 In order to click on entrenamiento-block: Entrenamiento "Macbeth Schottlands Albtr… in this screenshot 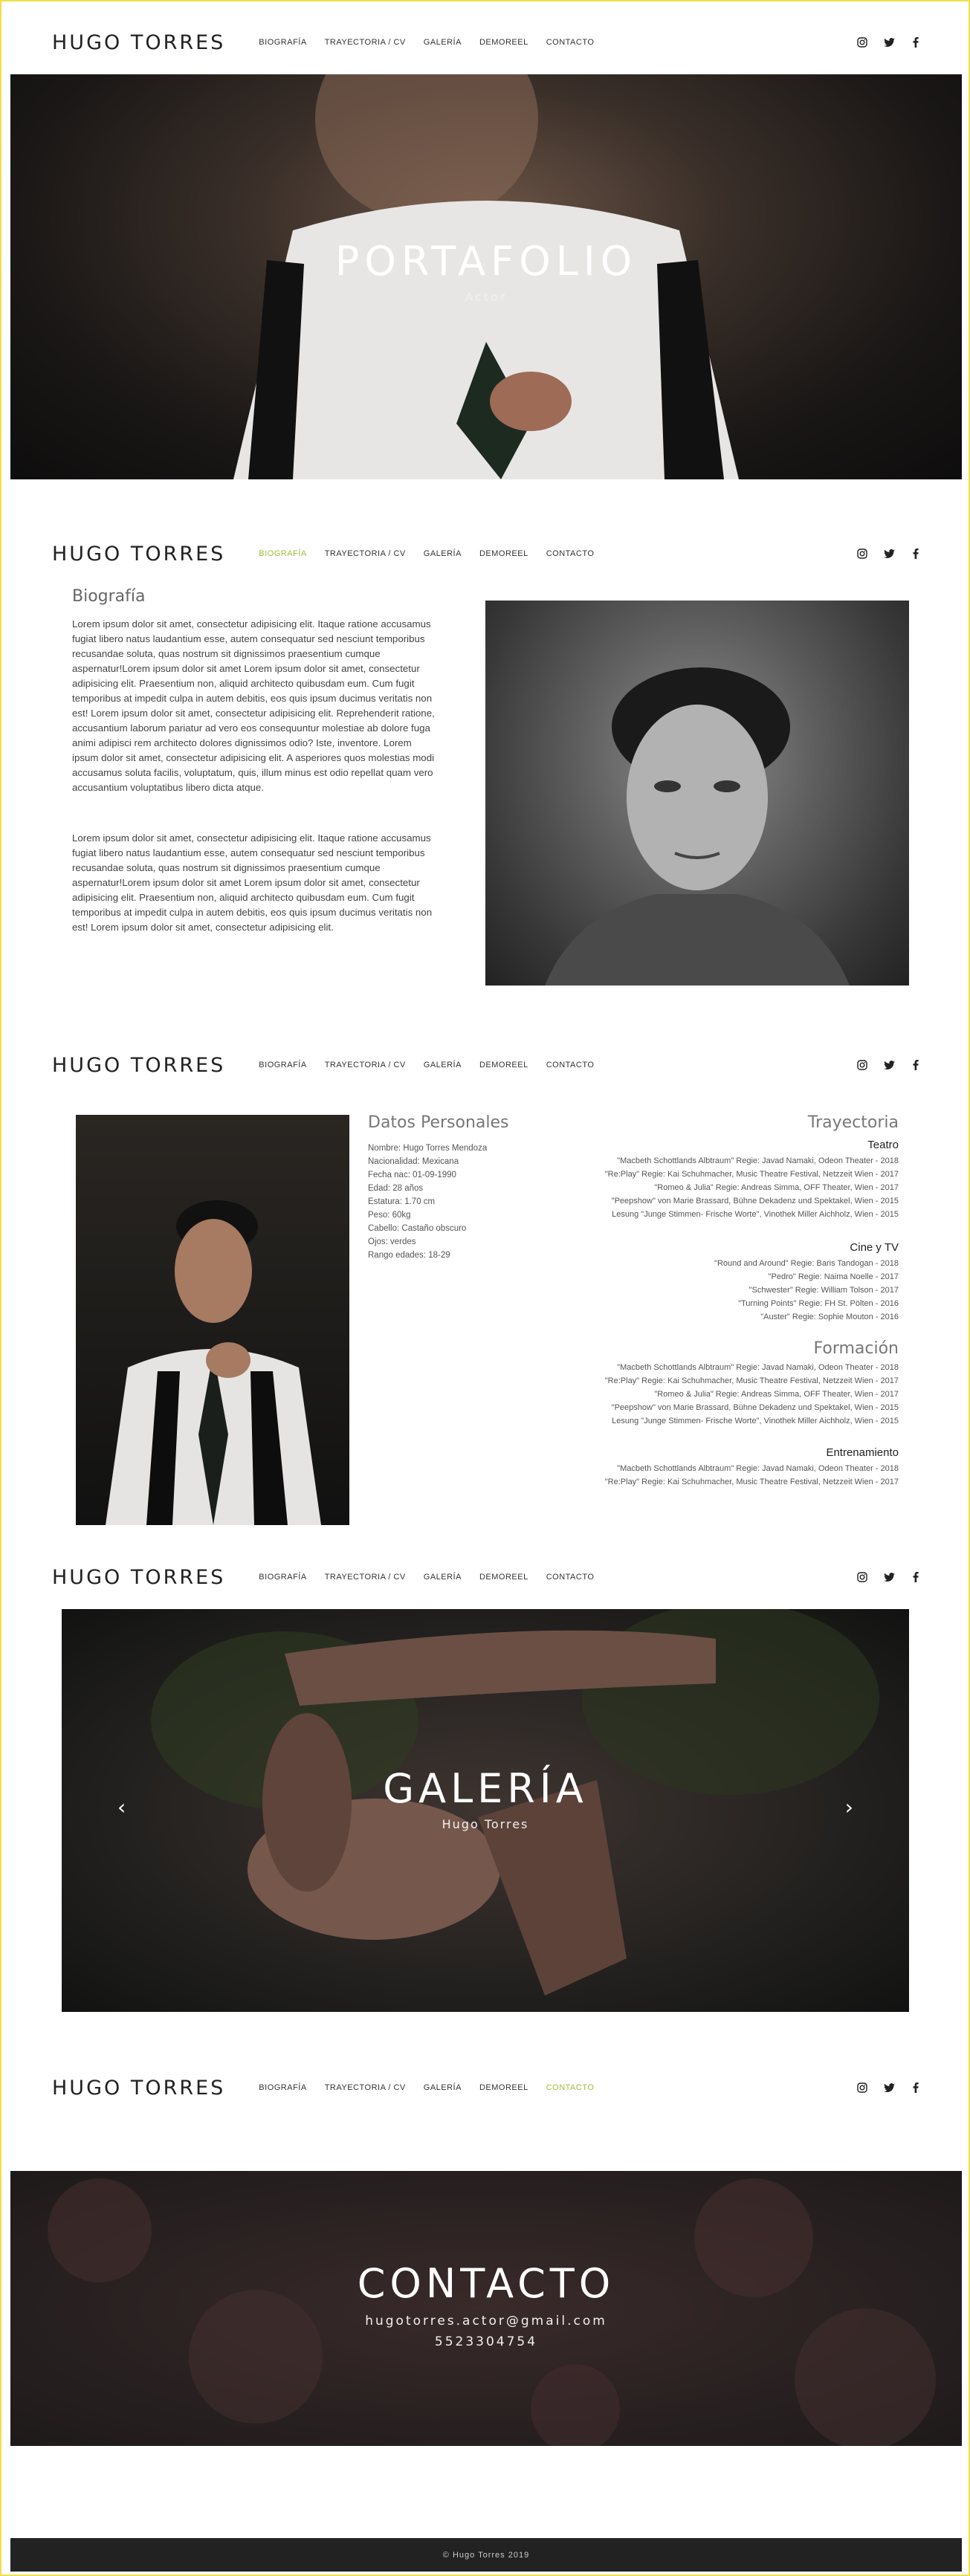, I will do `click(752, 1467)`.